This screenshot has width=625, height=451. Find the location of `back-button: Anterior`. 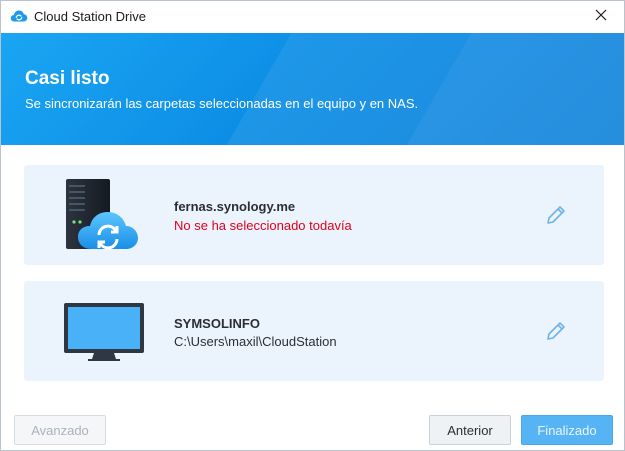

back-button: Anterior is located at coordinates (470, 430).